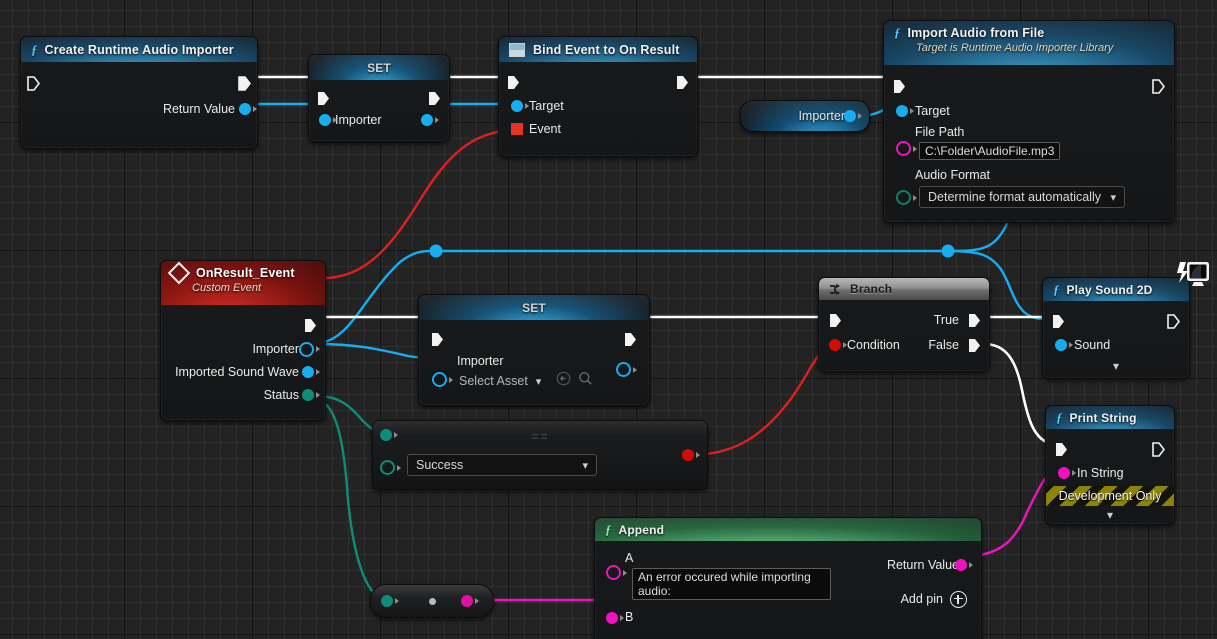 The height and width of the screenshot is (639, 1217). Describe the element at coordinates (616, 572) in the screenshot. I see `append-a-pin` at that location.